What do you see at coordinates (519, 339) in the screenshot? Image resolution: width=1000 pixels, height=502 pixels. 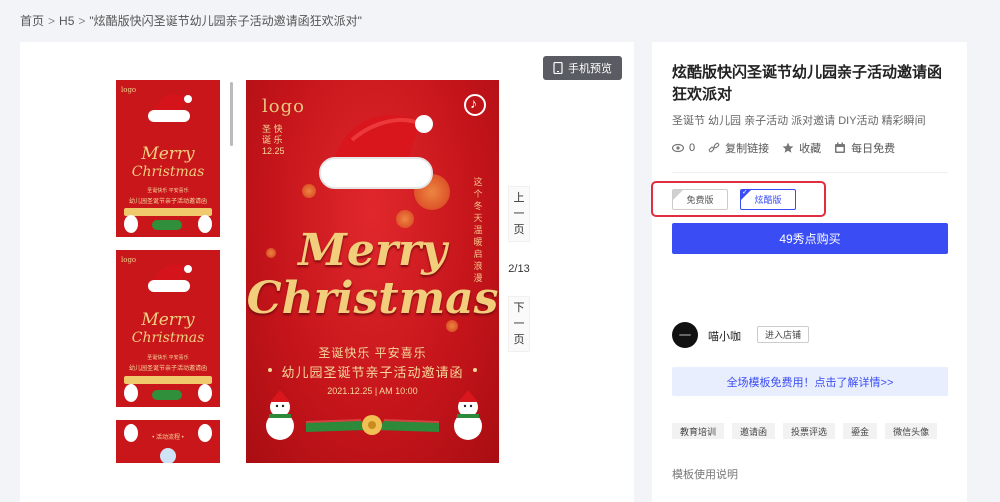 I see `next-page-char: 页` at bounding box center [519, 339].